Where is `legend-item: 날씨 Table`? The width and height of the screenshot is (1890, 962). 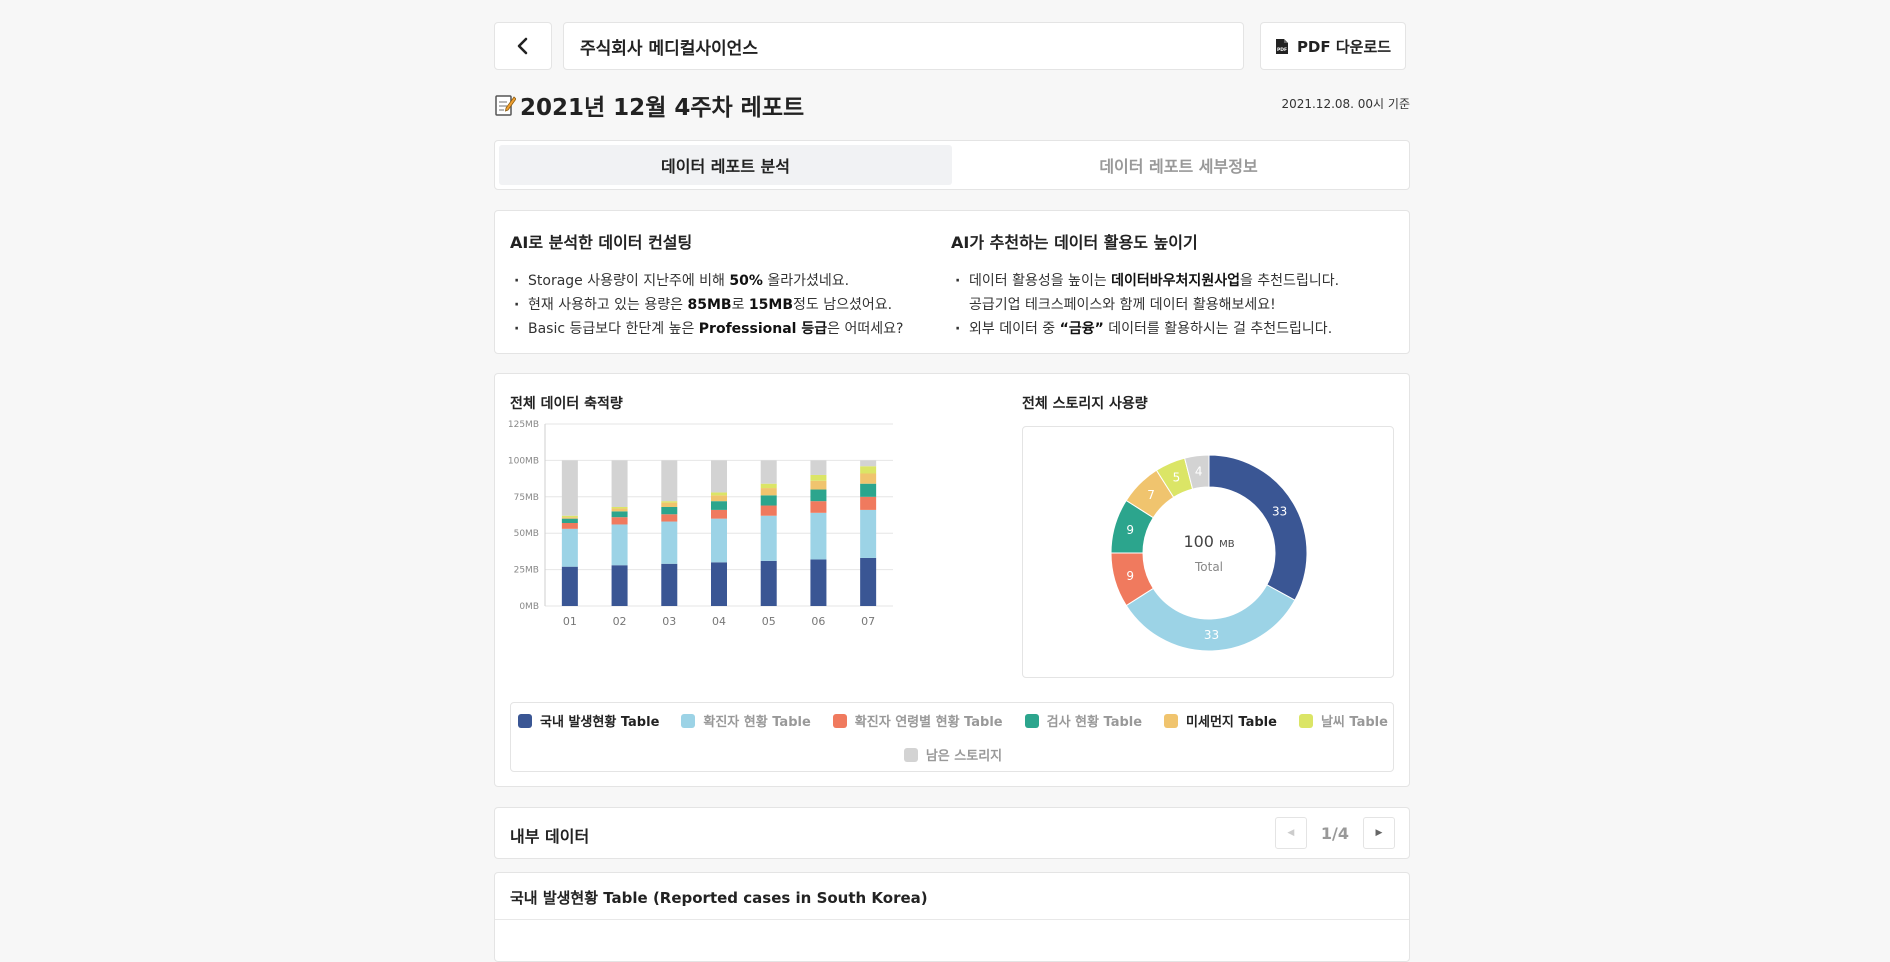 legend-item: 날씨 Table is located at coordinates (1343, 720).